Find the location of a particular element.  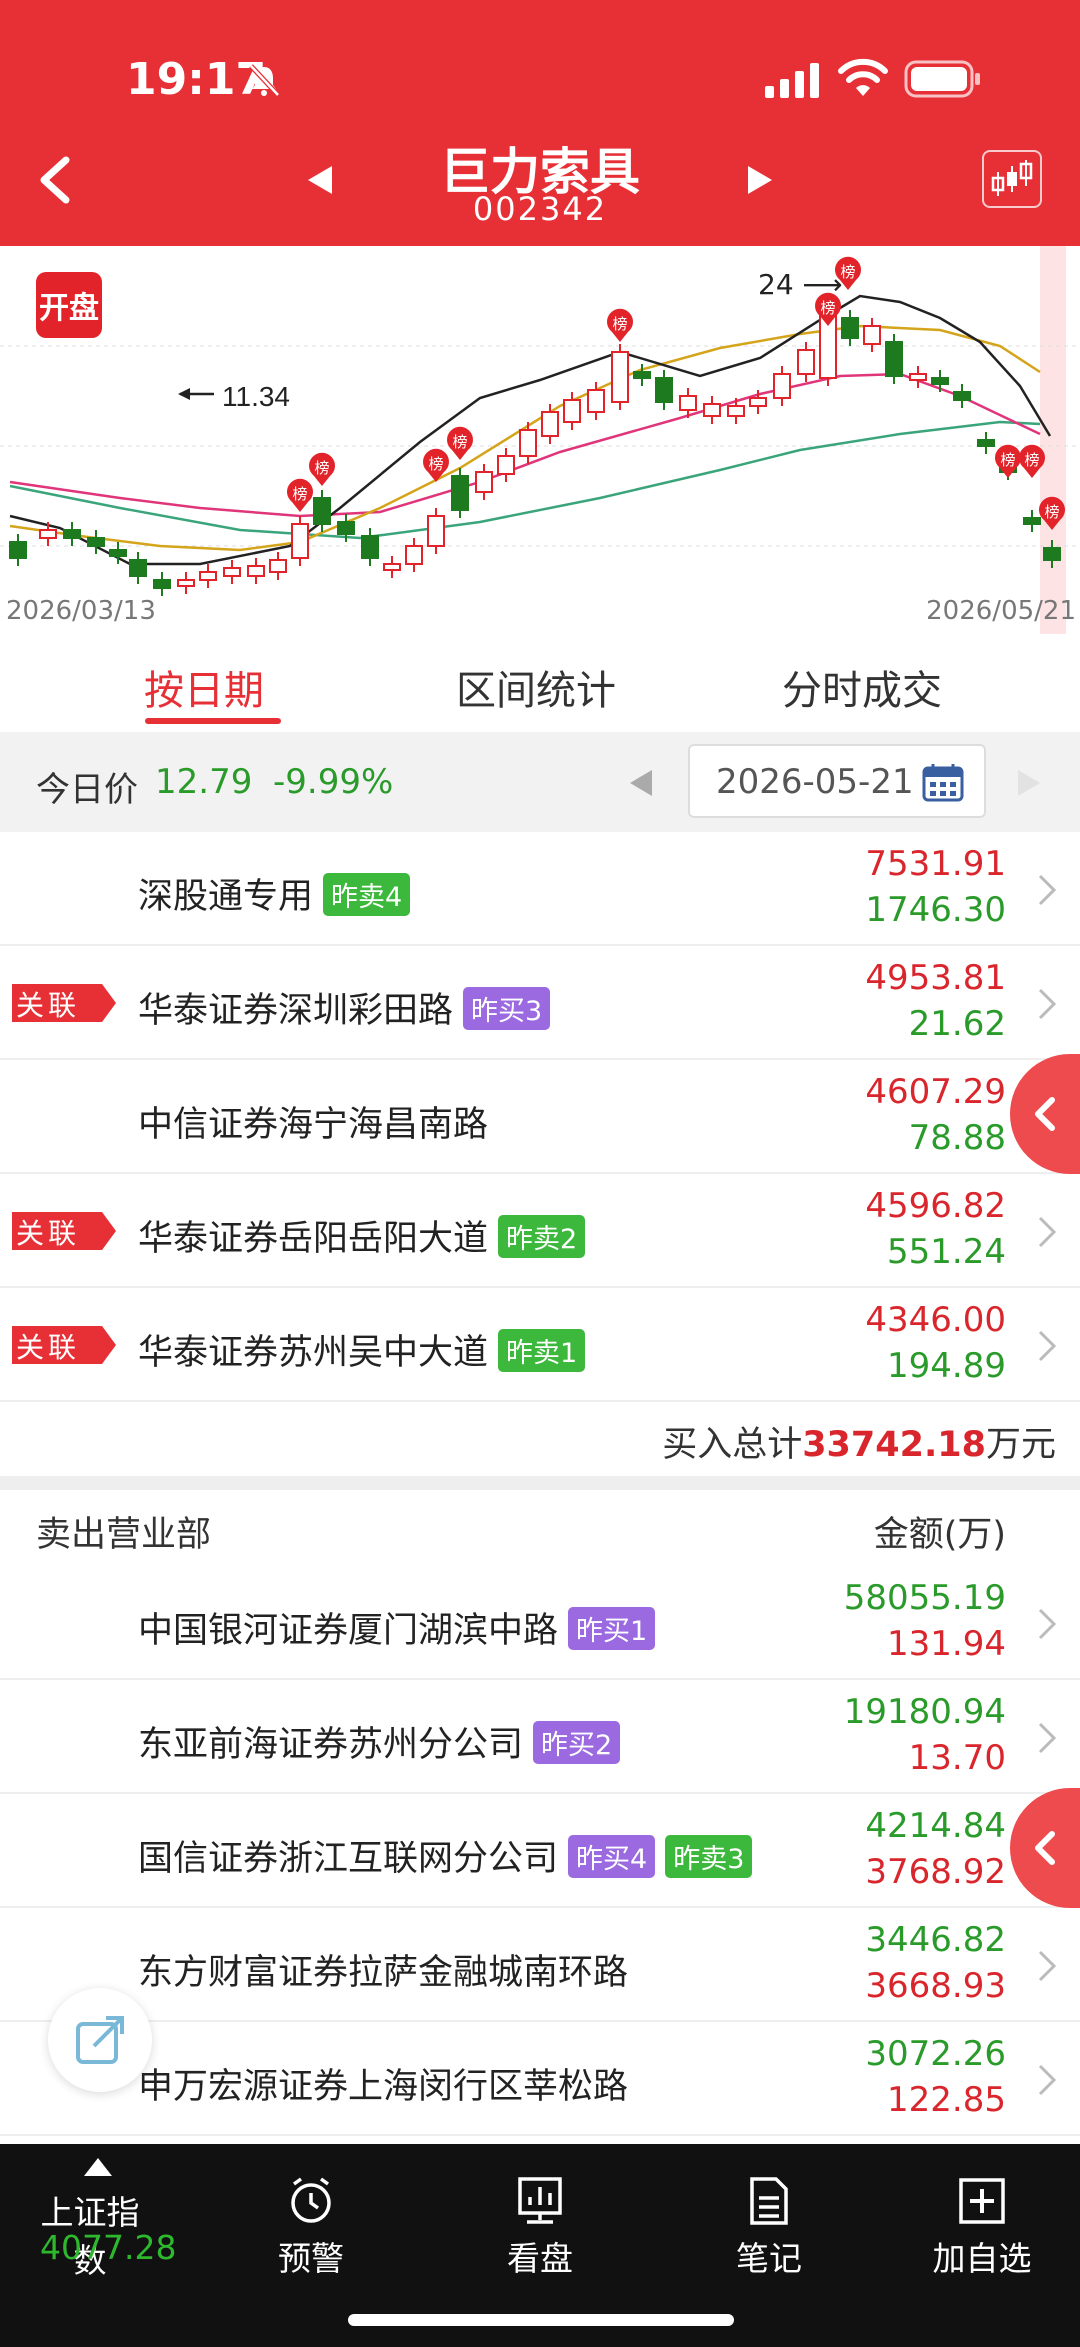

open-market-badge: 开盘 is located at coordinates (69, 305).